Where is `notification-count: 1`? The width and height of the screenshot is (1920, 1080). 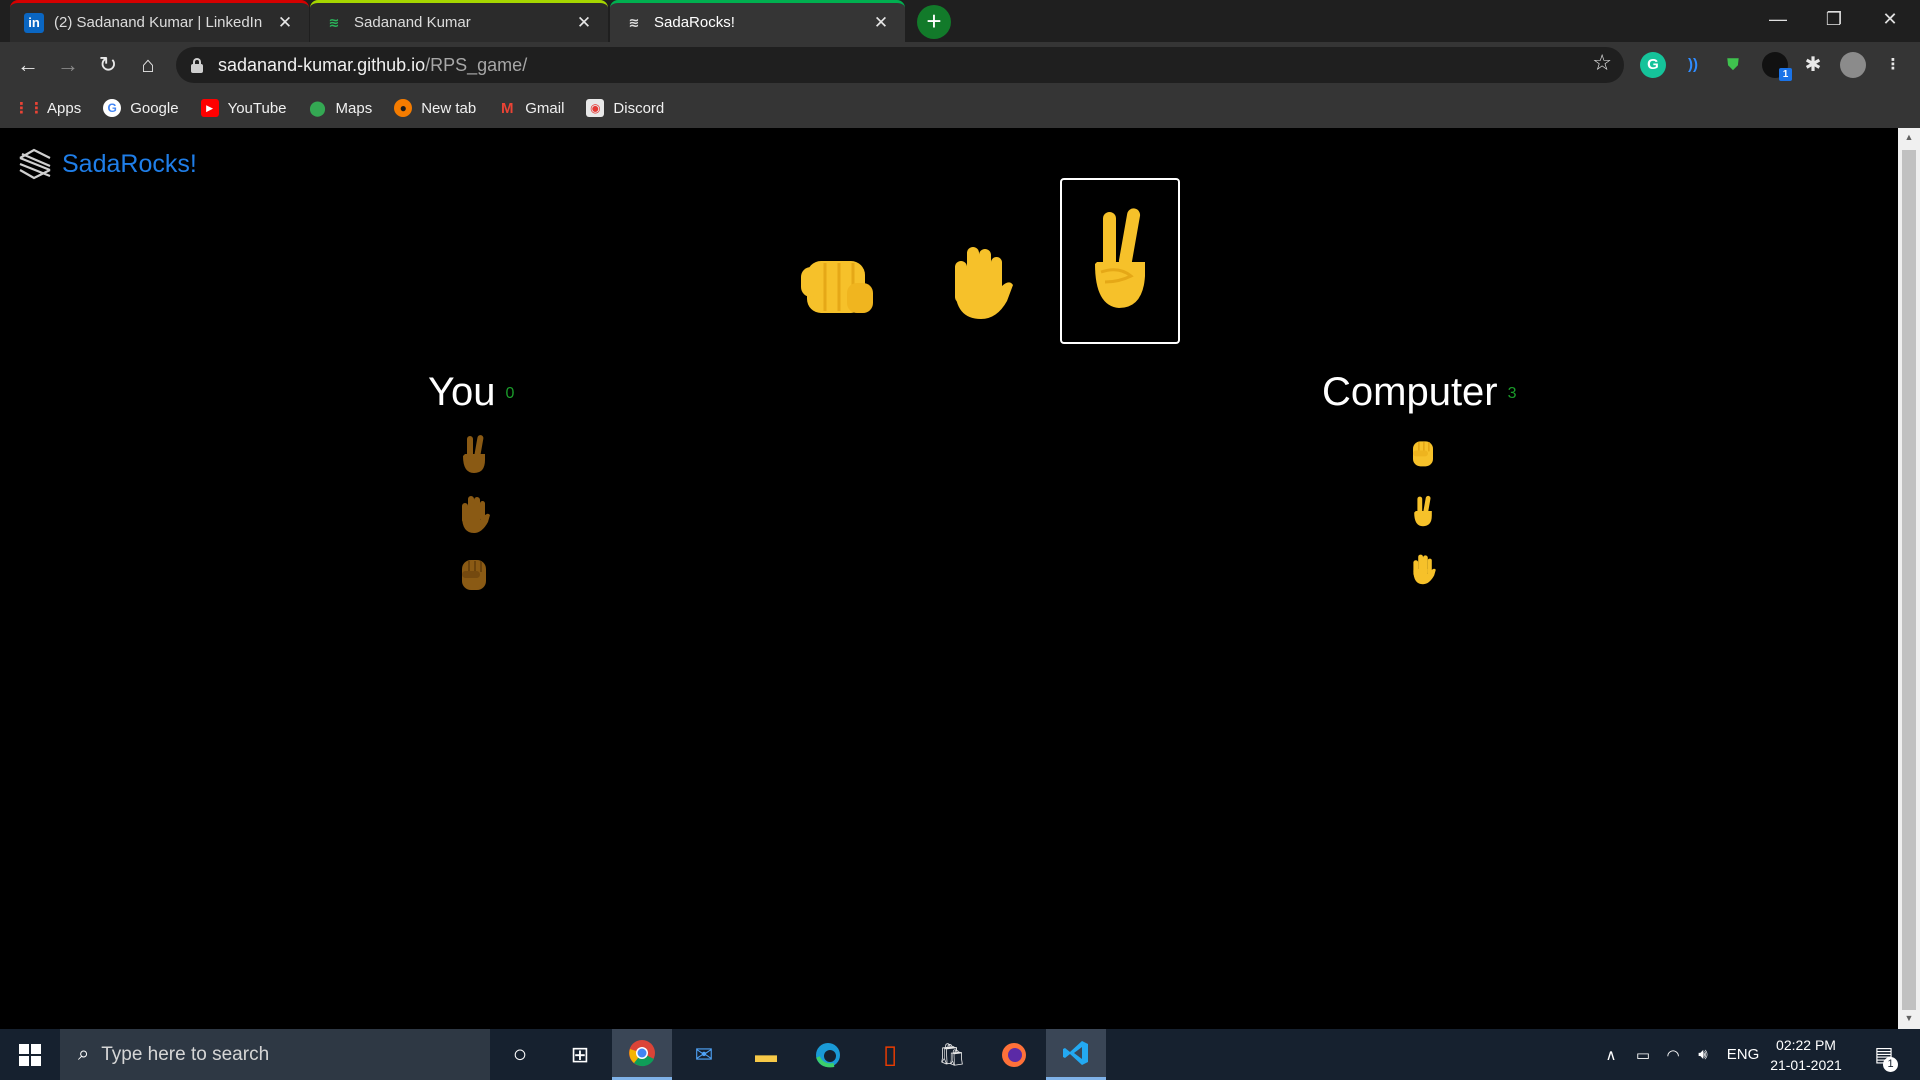 notification-count: 1 is located at coordinates (1890, 1064).